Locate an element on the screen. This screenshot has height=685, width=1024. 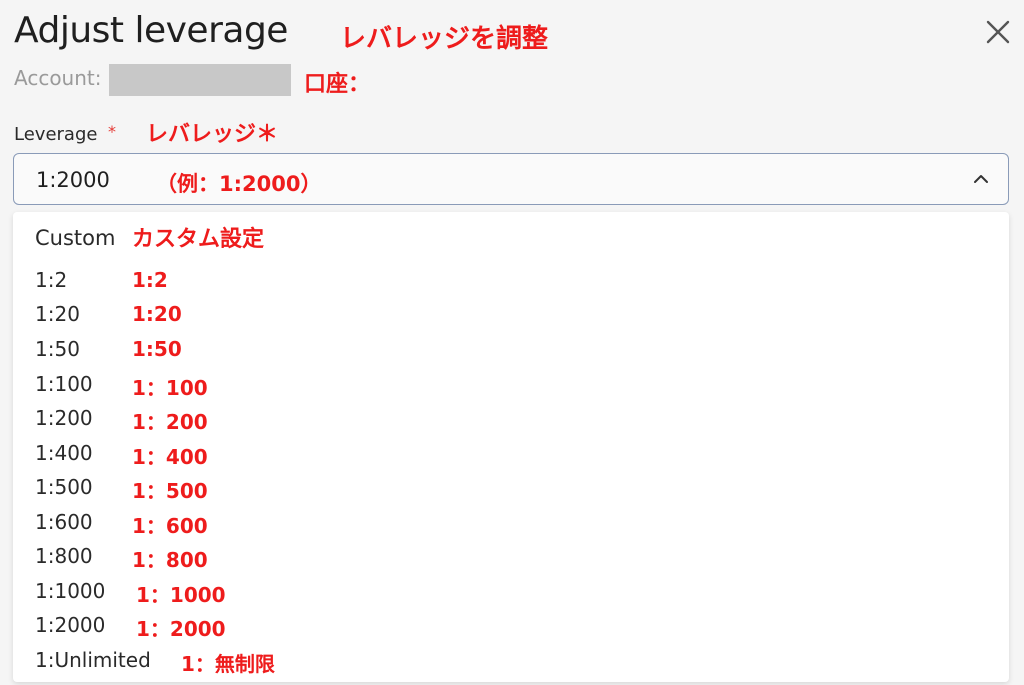
option-annotation: 1：1000 is located at coordinates (181, 595).